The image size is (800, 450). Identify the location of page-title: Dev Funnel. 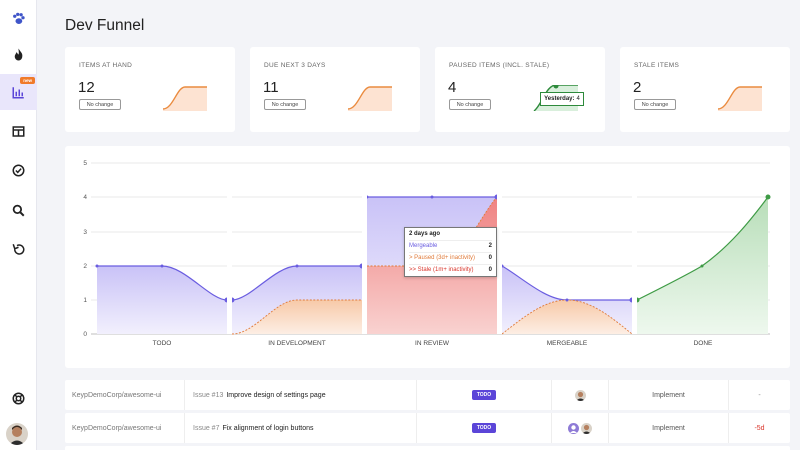
(105, 25).